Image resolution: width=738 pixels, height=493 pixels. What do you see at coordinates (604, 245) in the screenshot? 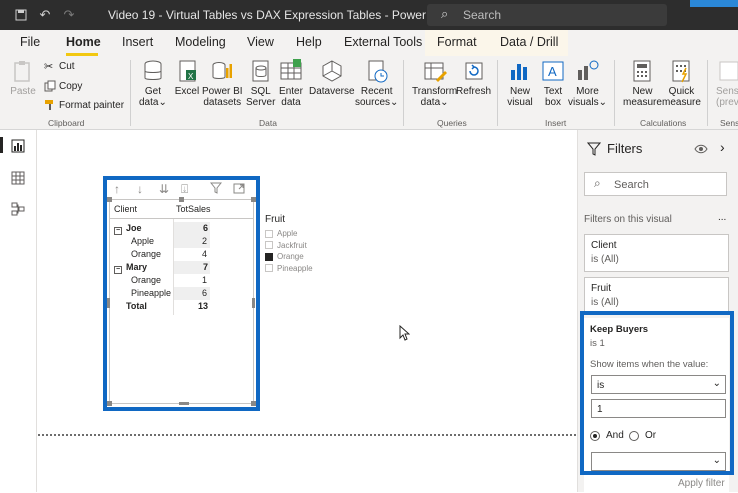
I see `filter-card-name: Client` at bounding box center [604, 245].